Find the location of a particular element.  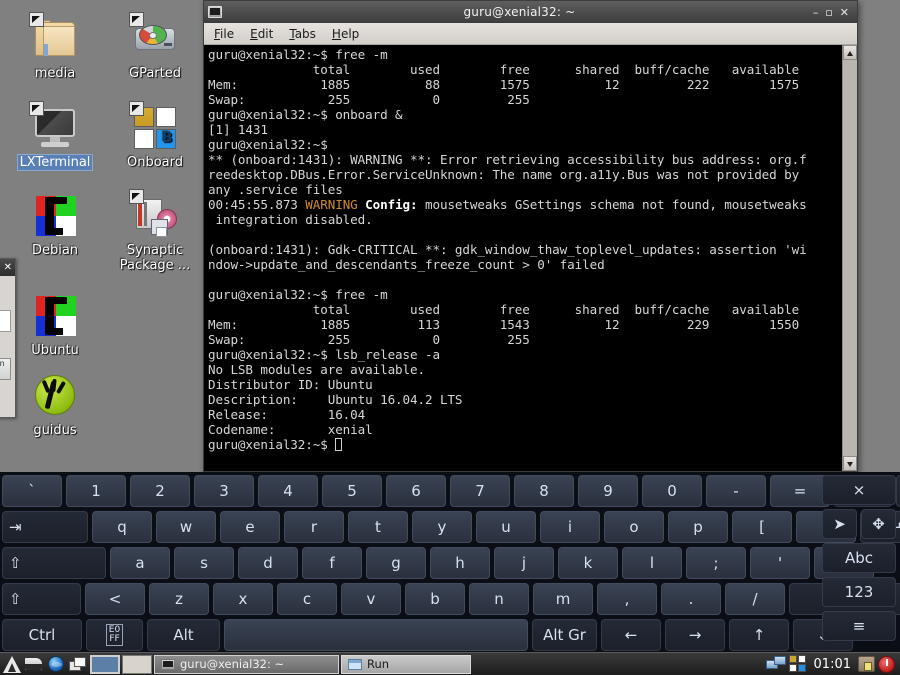

key-<: < is located at coordinates (115, 599).